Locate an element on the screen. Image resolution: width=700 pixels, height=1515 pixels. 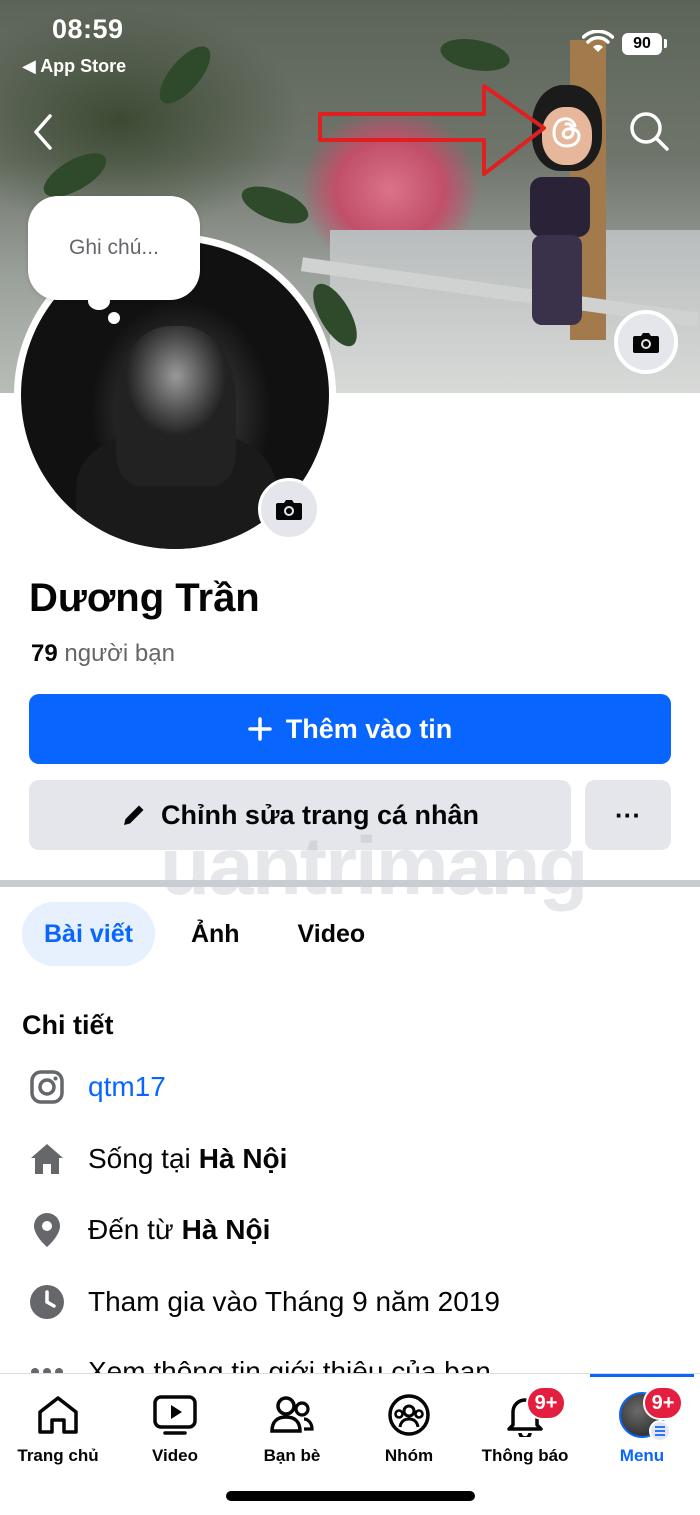
lives-place: Hà Nội is located at coordinates (243, 1158).